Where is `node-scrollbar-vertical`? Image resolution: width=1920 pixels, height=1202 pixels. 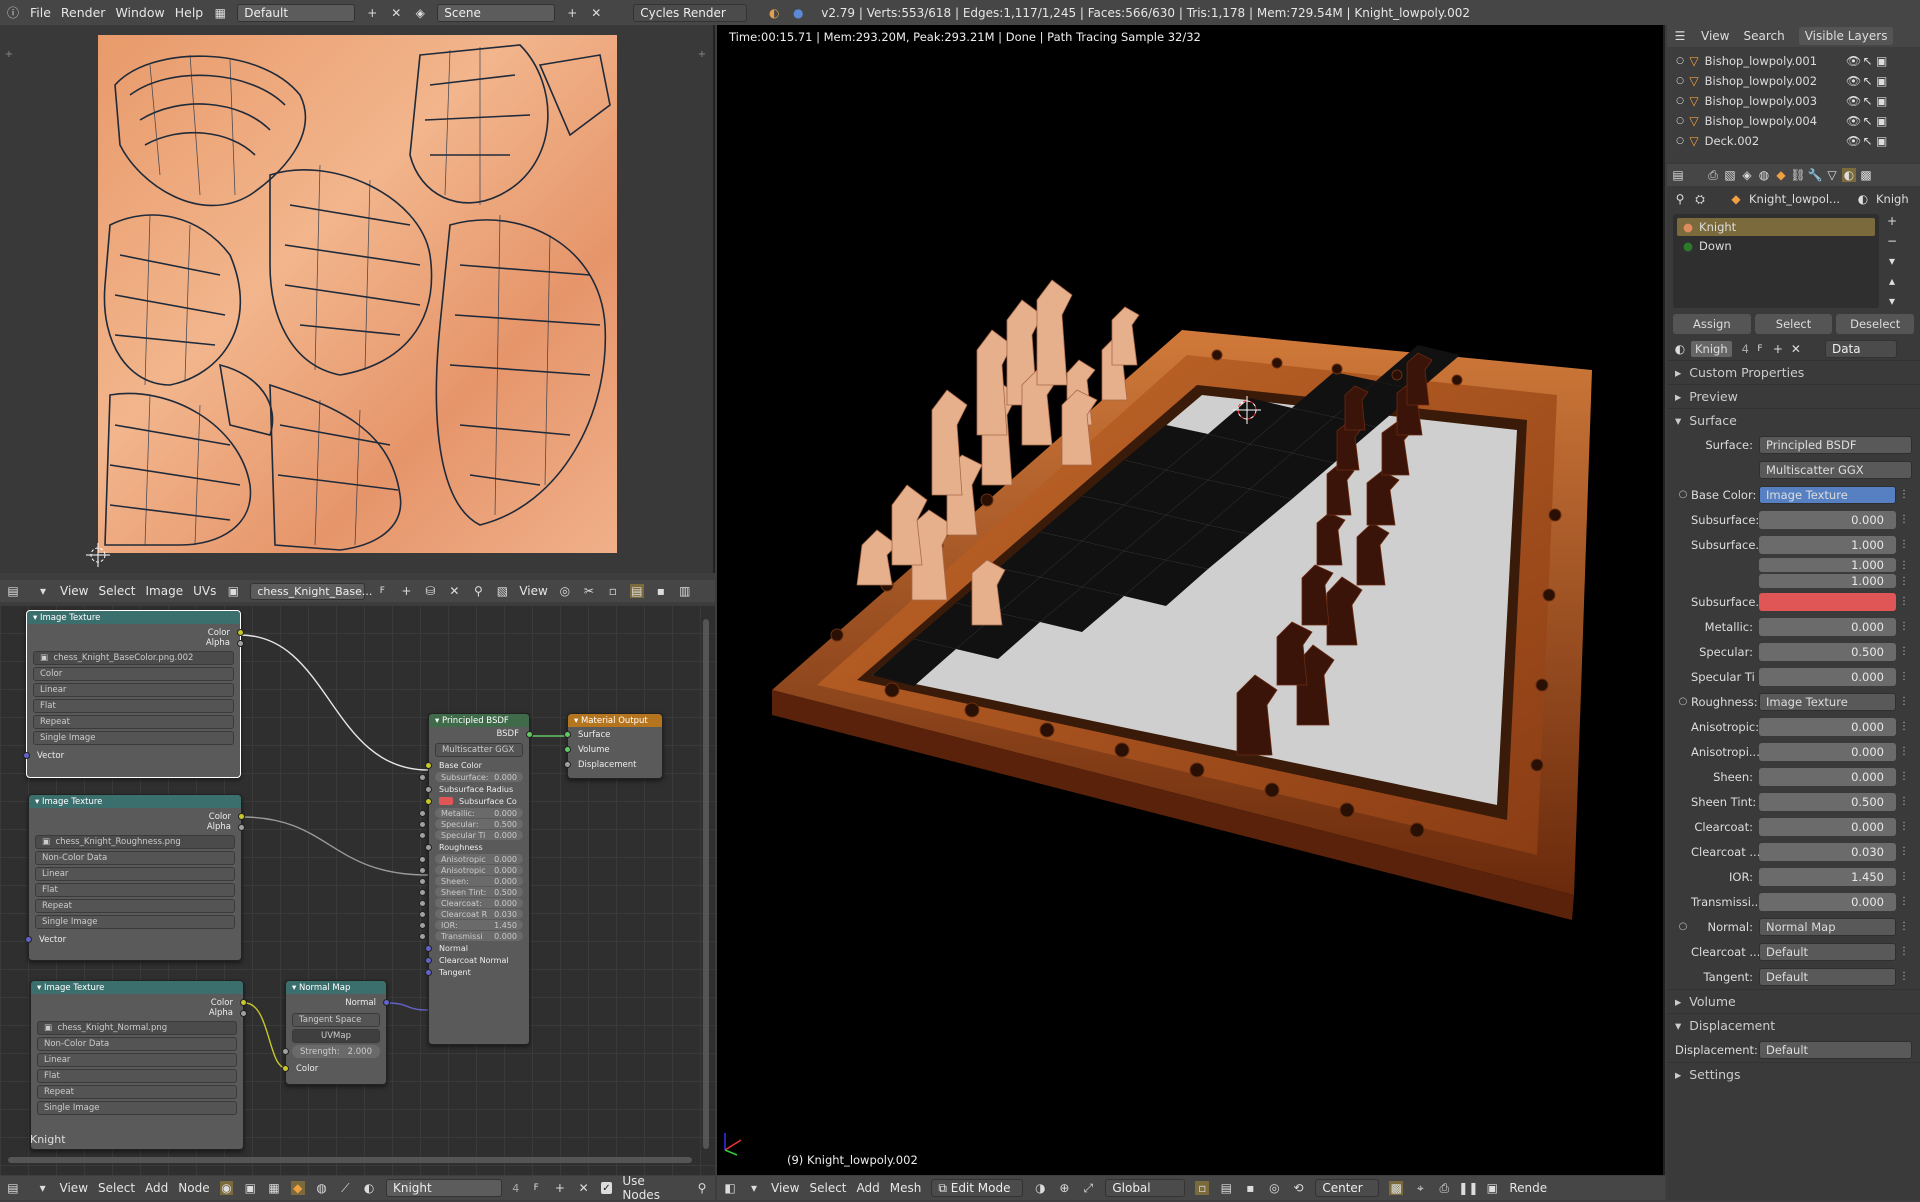 node-scrollbar-vertical is located at coordinates (706, 884).